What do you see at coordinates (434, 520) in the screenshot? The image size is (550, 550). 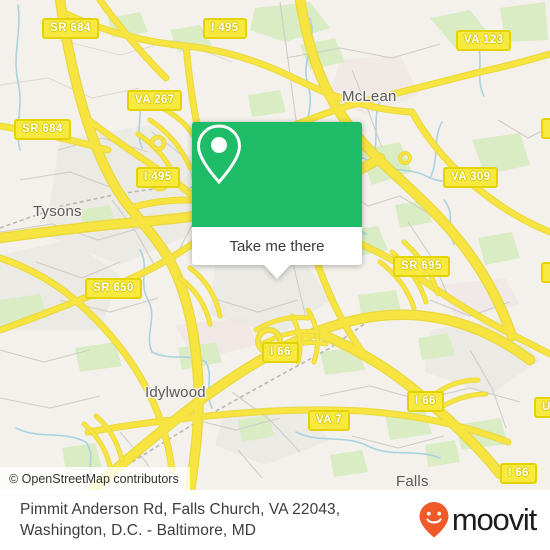 I see `moovit-smiley-pin-icon` at bounding box center [434, 520].